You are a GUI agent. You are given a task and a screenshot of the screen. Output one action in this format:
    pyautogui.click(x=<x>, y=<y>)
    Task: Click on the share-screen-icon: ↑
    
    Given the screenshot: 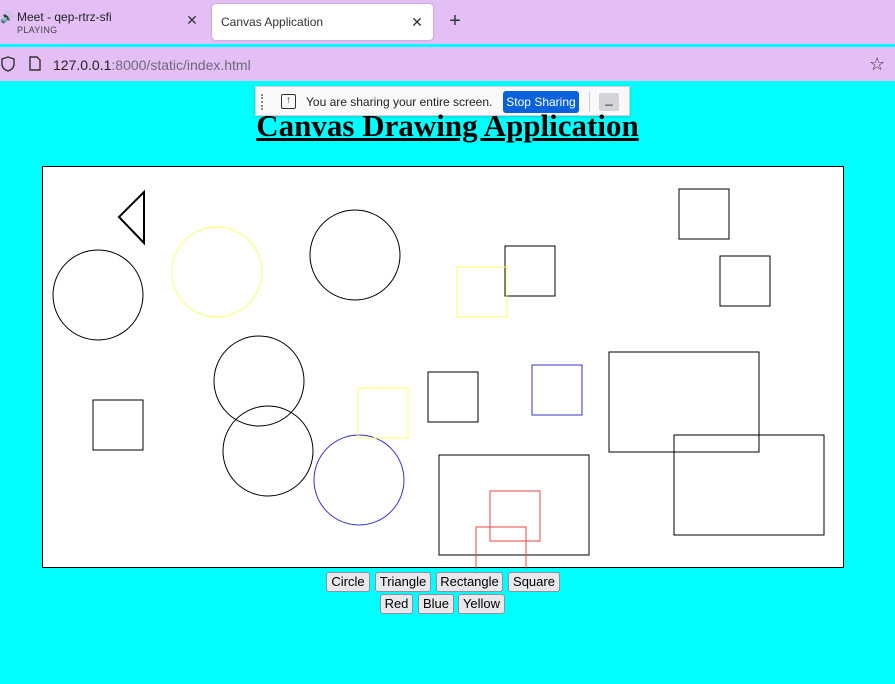 What is the action you would take?
    pyautogui.click(x=288, y=101)
    